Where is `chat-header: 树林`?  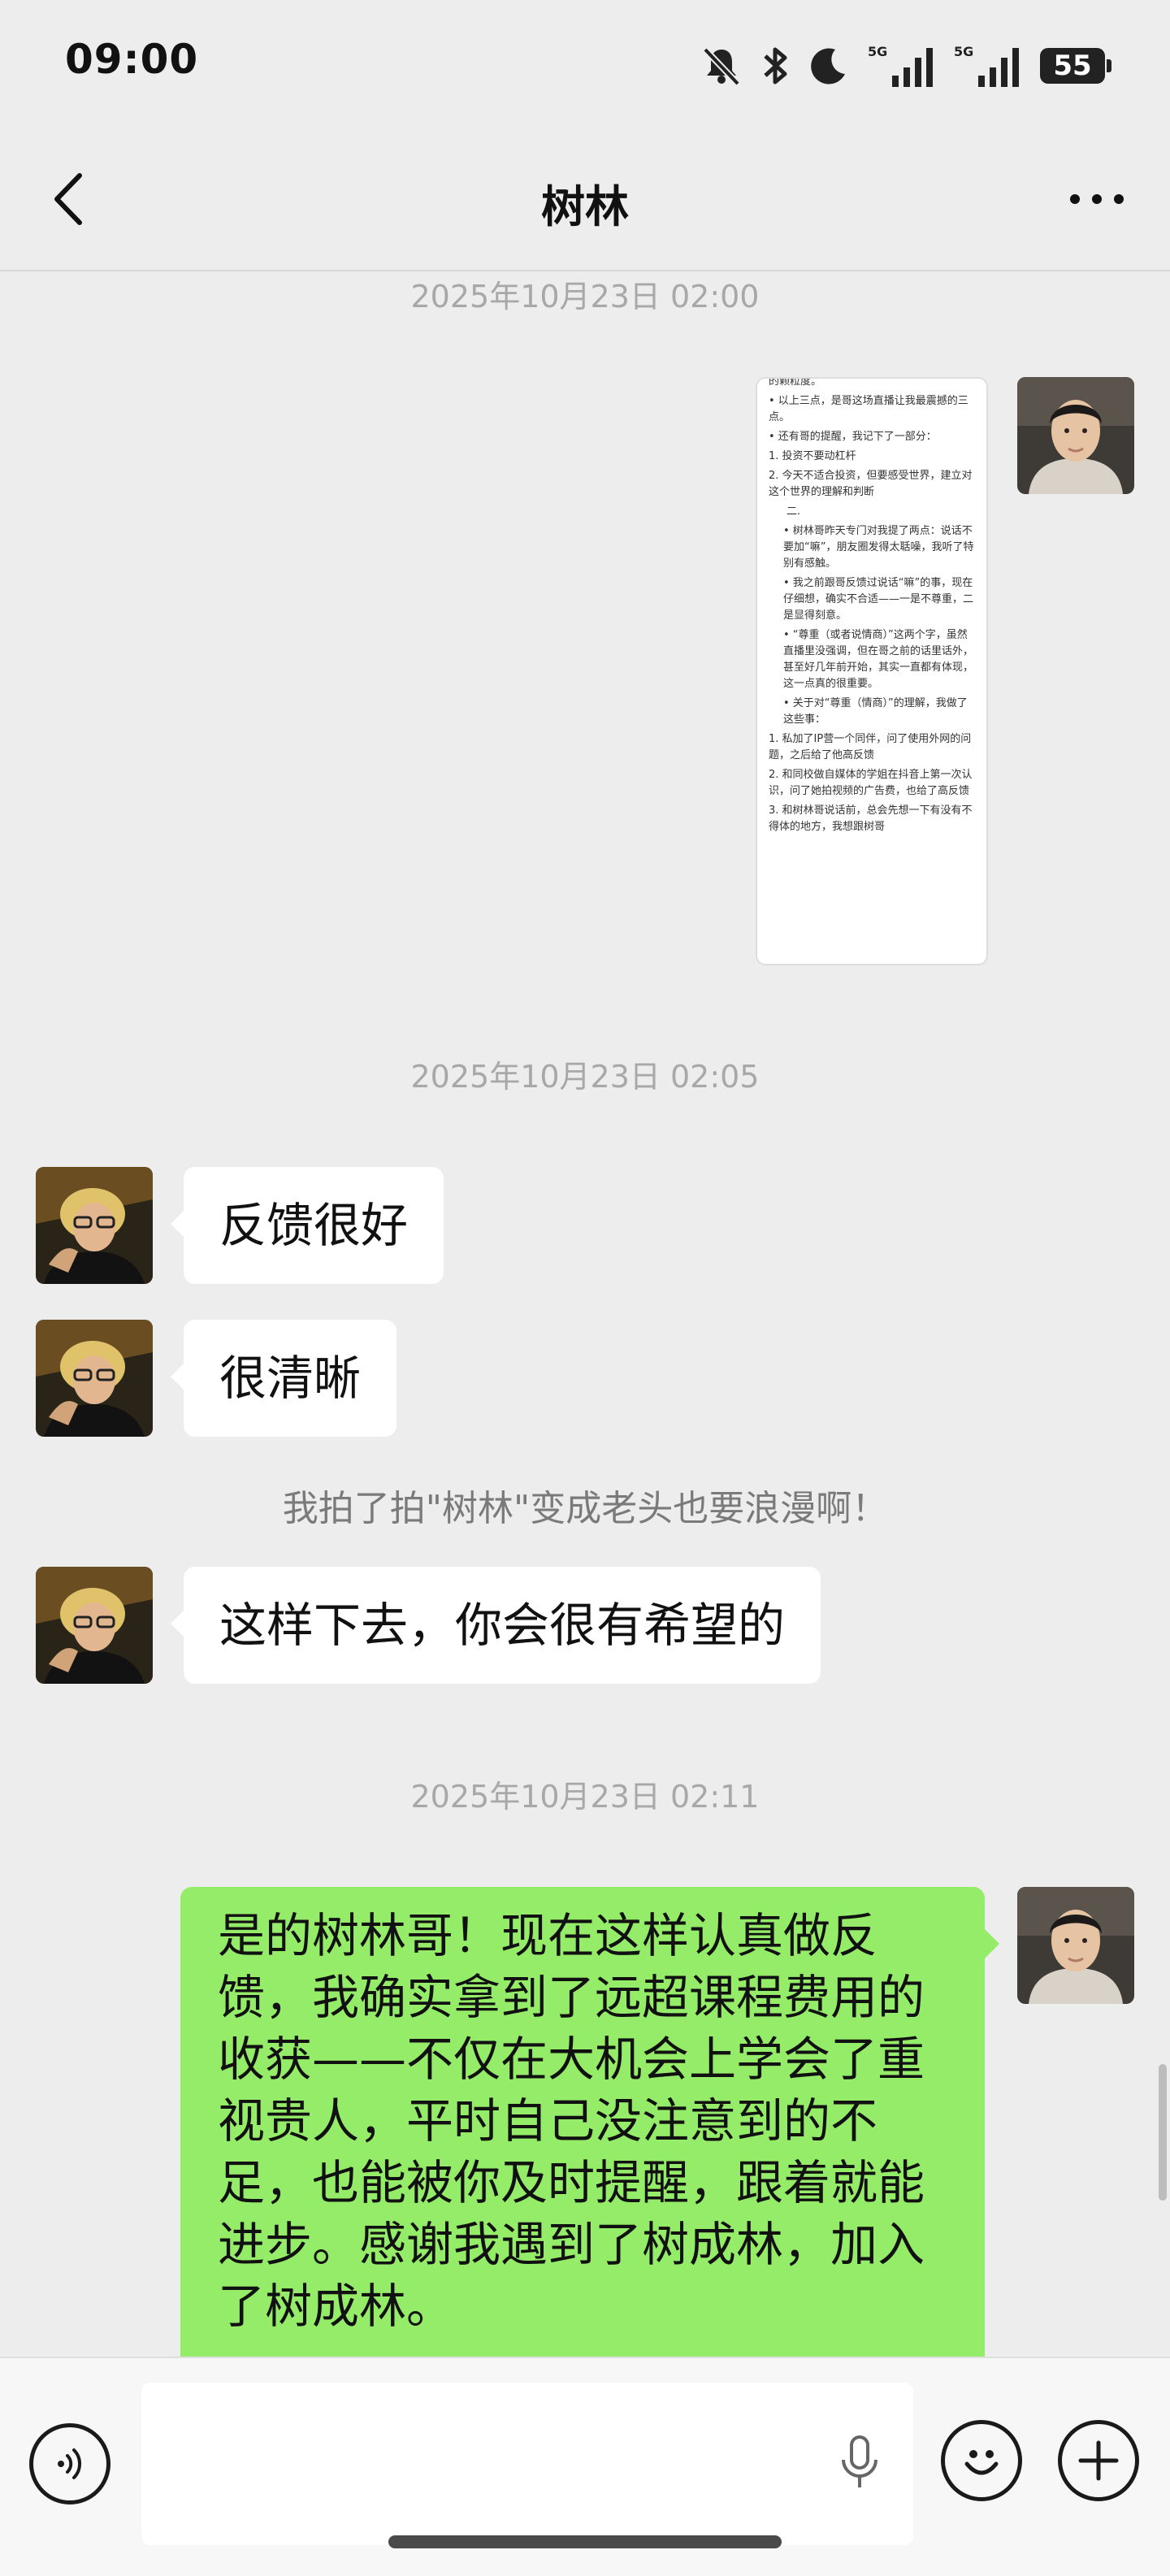
chat-header: 树林 is located at coordinates (585, 200).